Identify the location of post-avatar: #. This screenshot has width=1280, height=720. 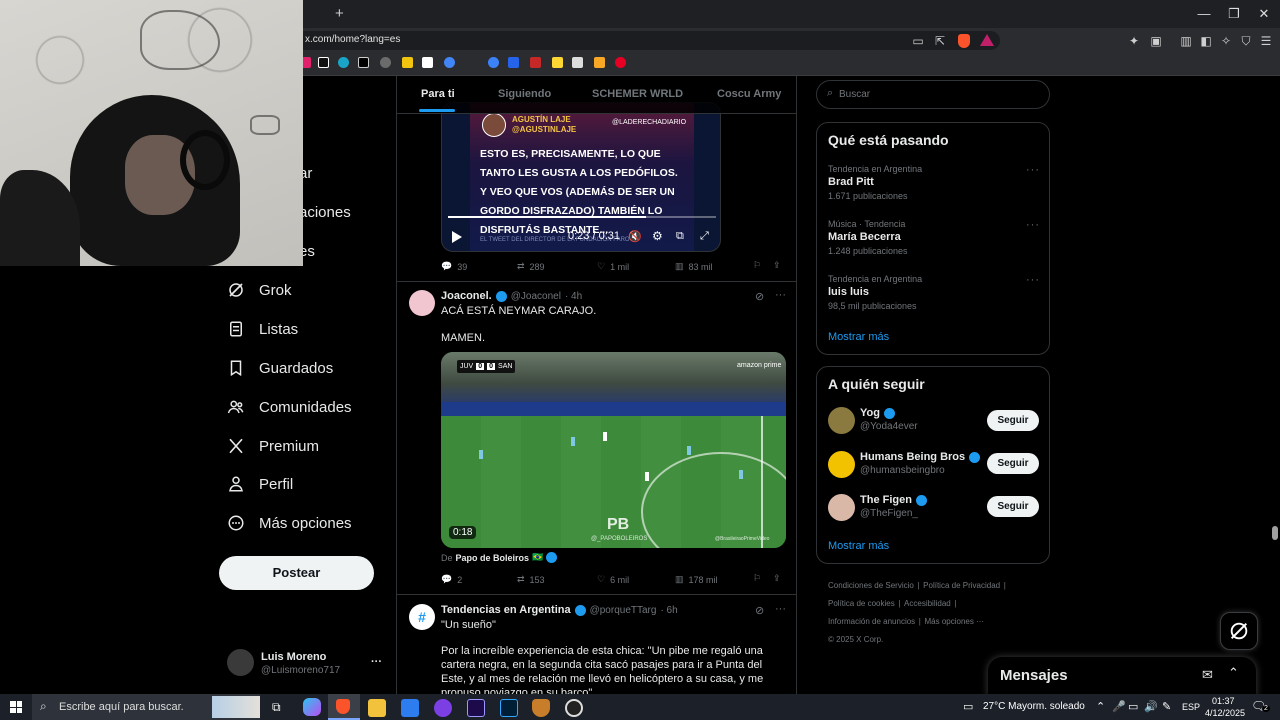
(422, 617).